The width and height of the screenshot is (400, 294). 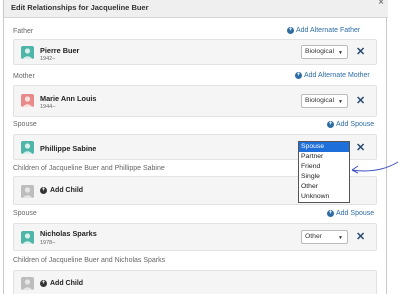 I want to click on mother-label: Mother, so click(x=24, y=76).